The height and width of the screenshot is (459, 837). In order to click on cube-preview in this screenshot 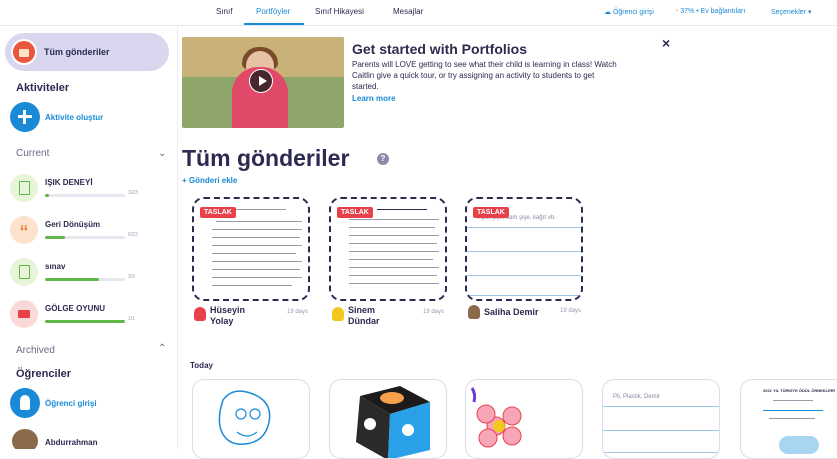, I will do `click(393, 422)`.